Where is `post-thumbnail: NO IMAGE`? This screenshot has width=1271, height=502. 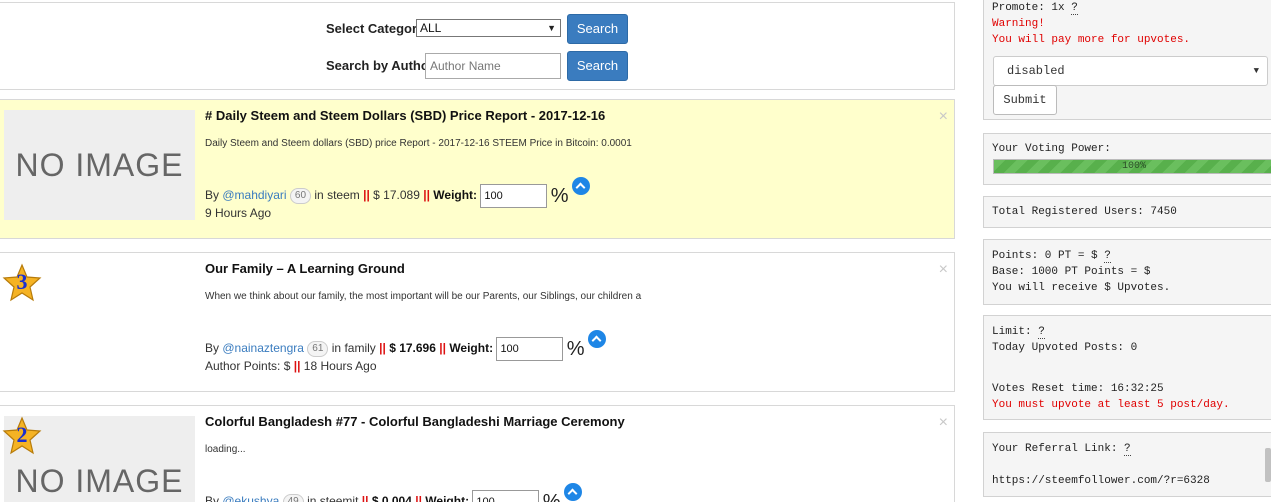 post-thumbnail: NO IMAGE is located at coordinates (99, 165).